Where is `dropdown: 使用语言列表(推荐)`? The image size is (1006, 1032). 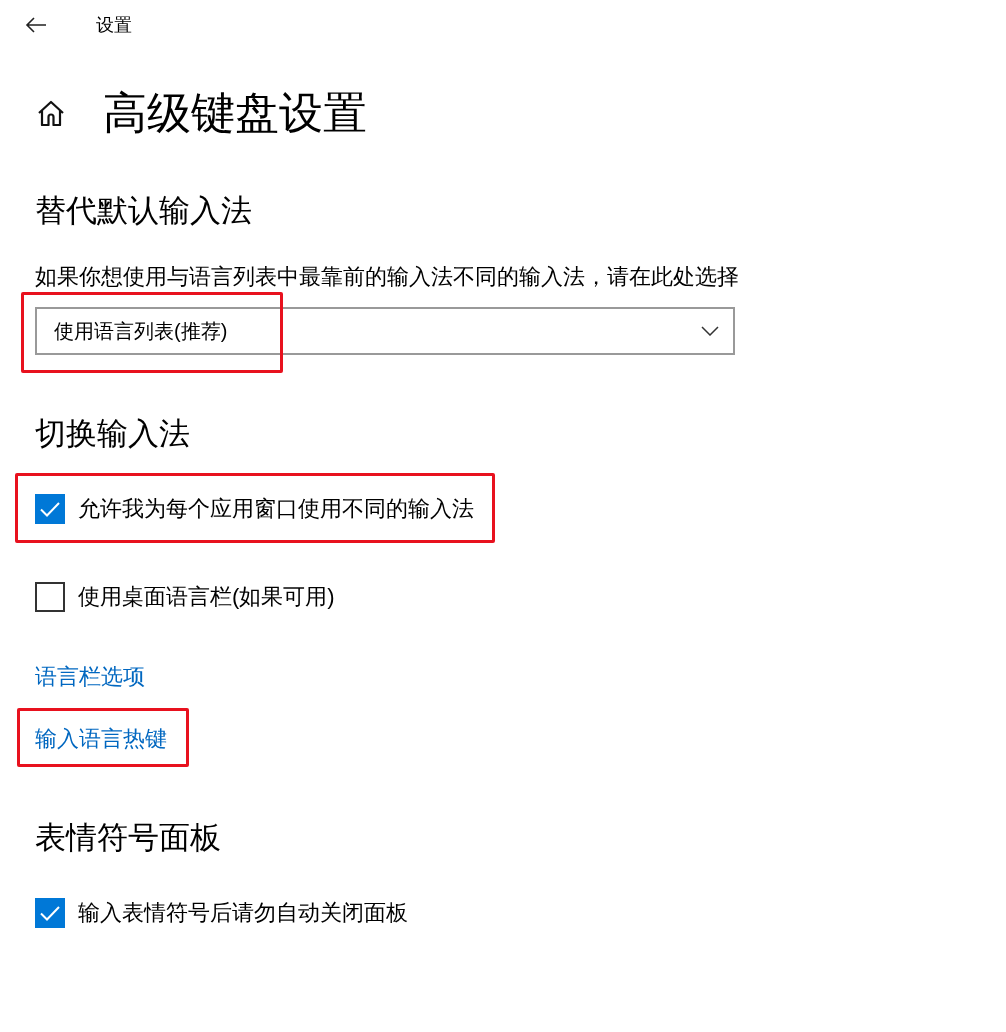
dropdown: 使用语言列表(推荐) is located at coordinates (385, 331).